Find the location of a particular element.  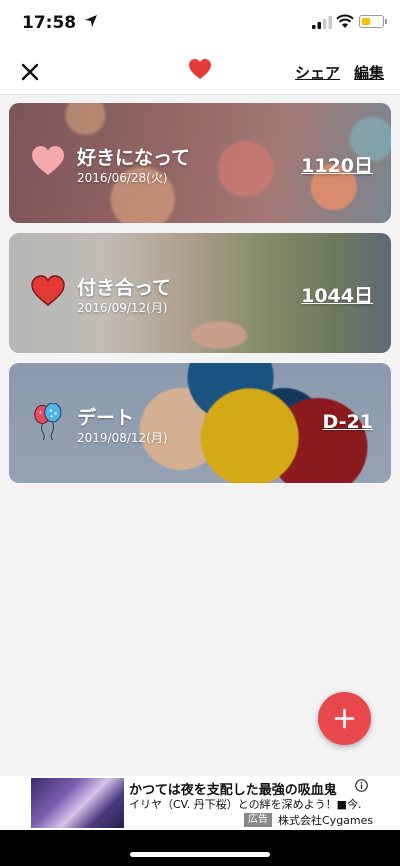

event-title: 好きになって is located at coordinates (134, 158).